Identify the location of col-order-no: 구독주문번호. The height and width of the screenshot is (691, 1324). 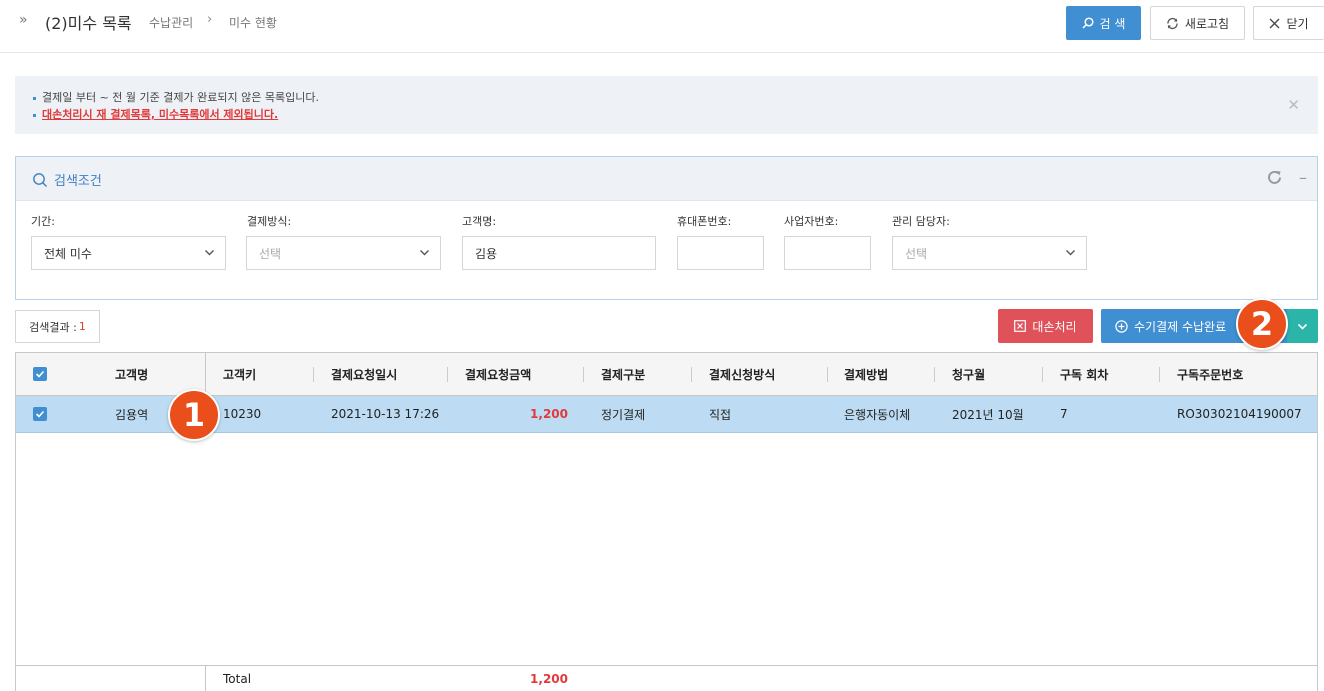
(1210, 374).